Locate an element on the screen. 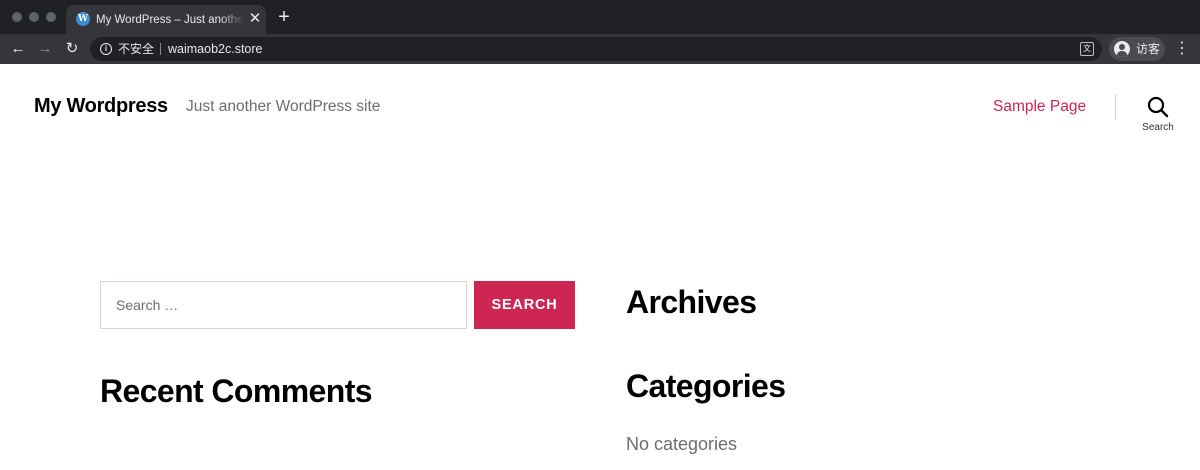 This screenshot has height=470, width=1200. browser-toolbar: ← → ↻ i 不安全 waimaob2c.store 文 访客 ⋮ is located at coordinates (600, 49).